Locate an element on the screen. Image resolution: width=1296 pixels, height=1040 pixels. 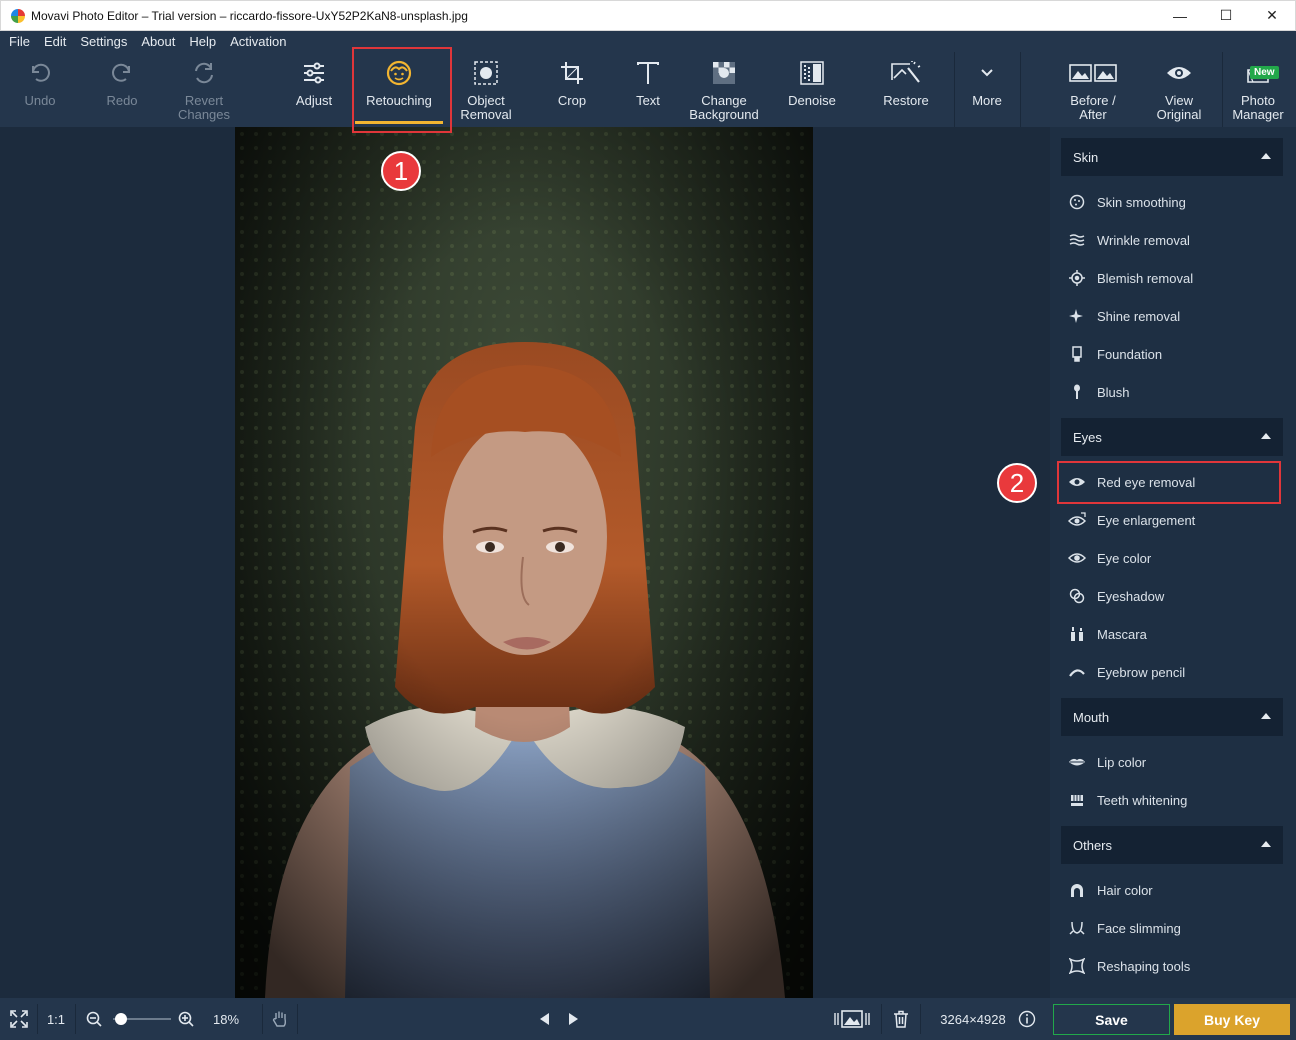
window-controls: — ☐ ✕ is located at coordinates (1226, 15).